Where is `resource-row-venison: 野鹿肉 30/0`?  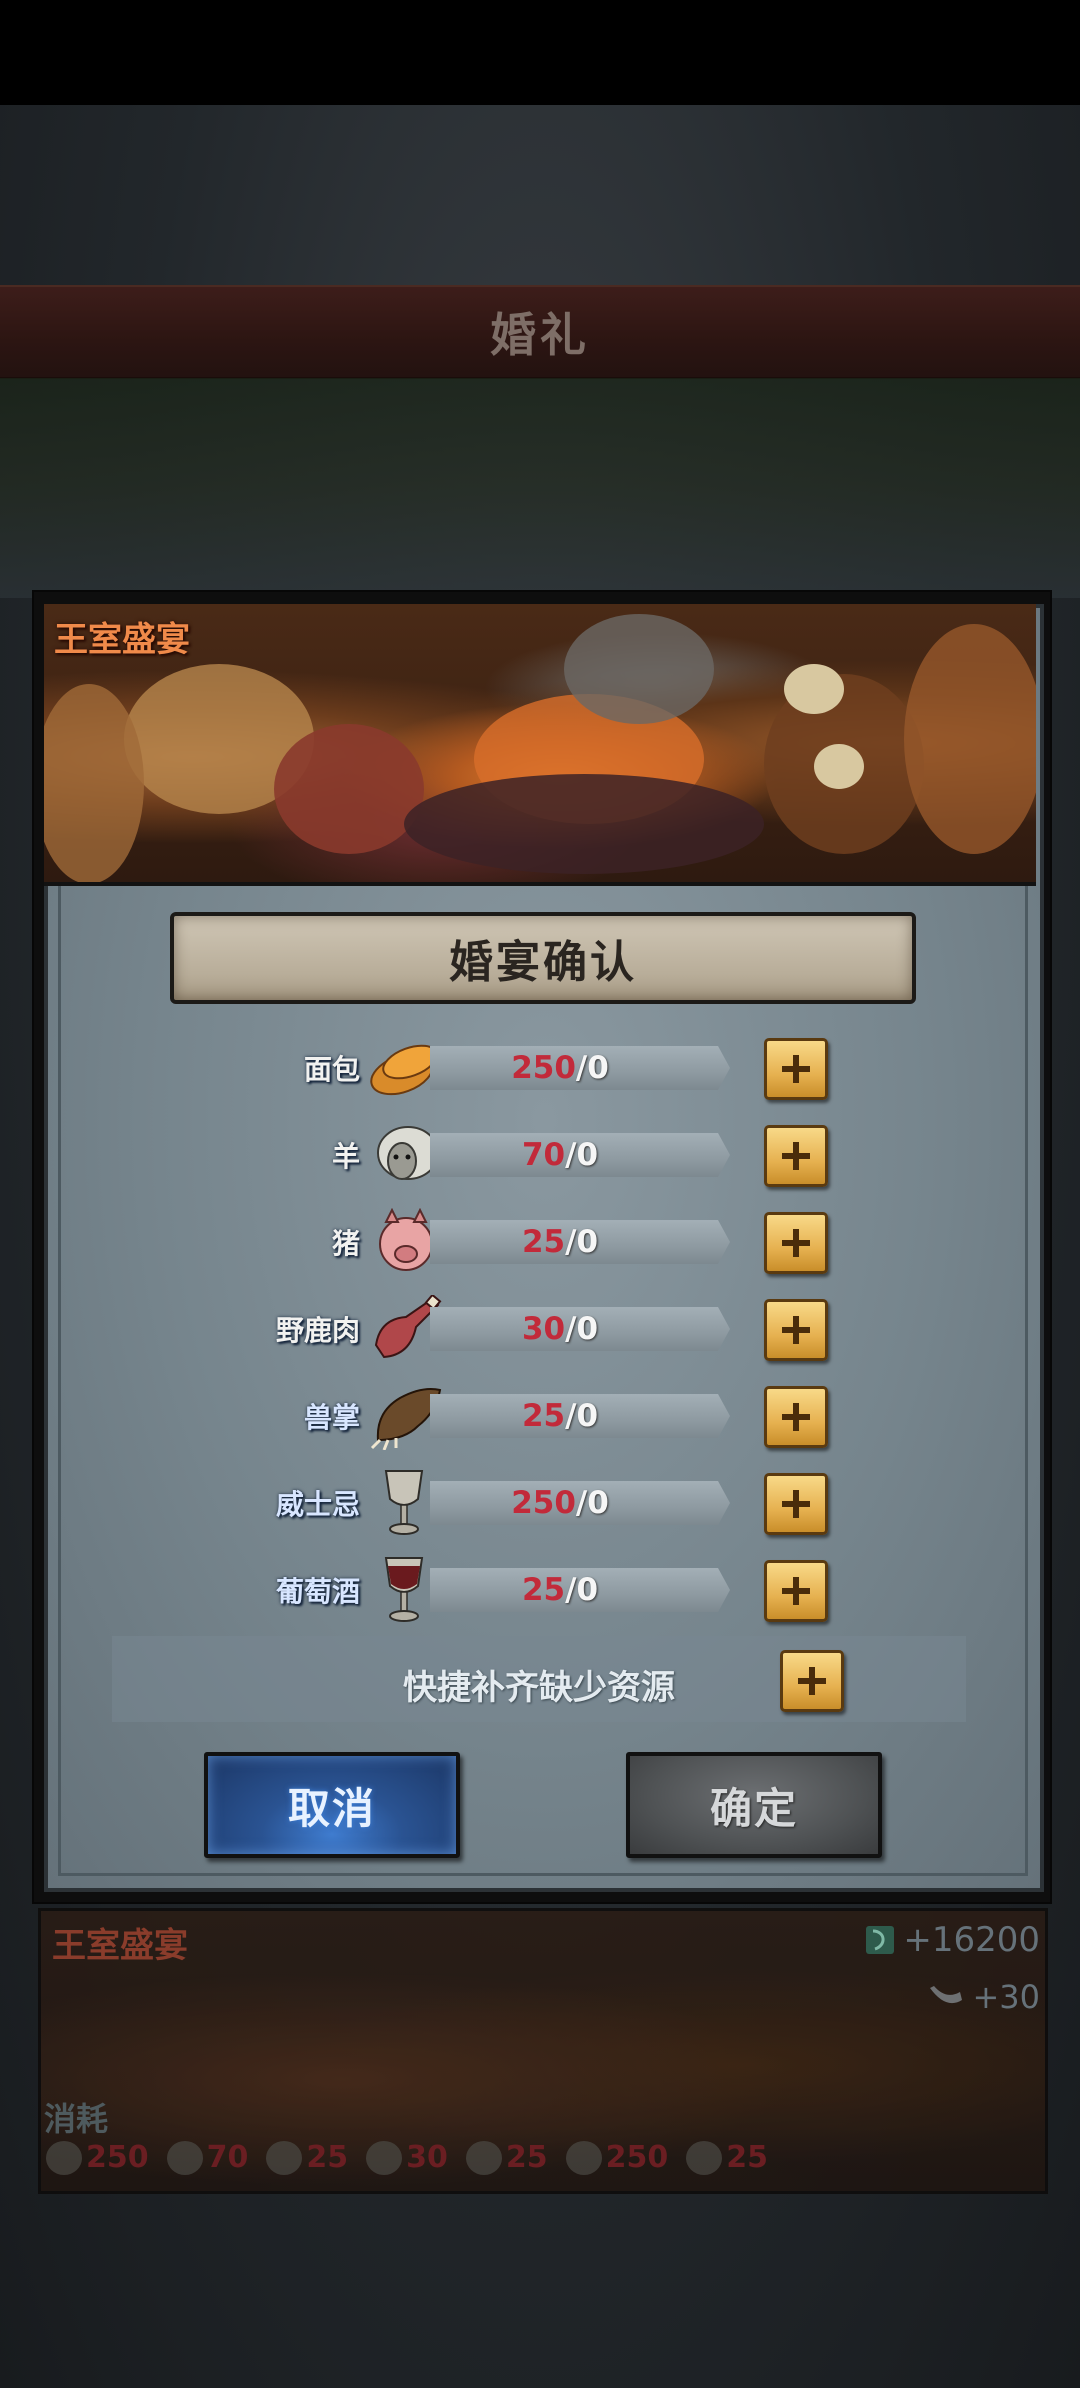 resource-row-venison: 野鹿肉 30/0 is located at coordinates (540, 1329).